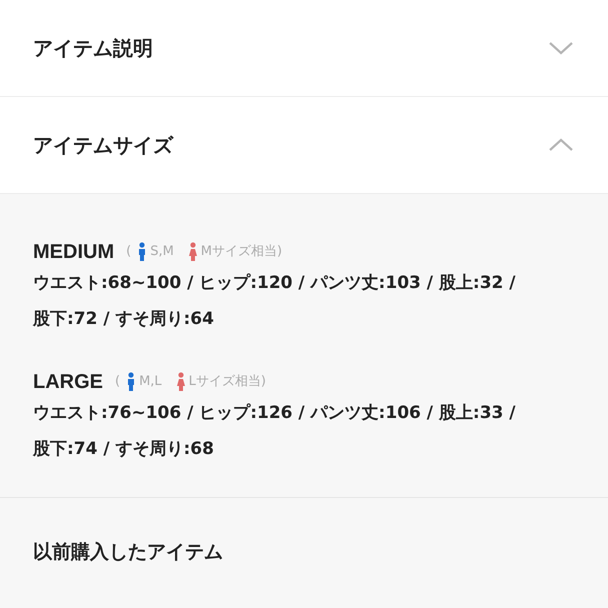 The height and width of the screenshot is (608, 608). I want to click on measurement-text: 股下:72 / すそ周り:64, so click(124, 319).